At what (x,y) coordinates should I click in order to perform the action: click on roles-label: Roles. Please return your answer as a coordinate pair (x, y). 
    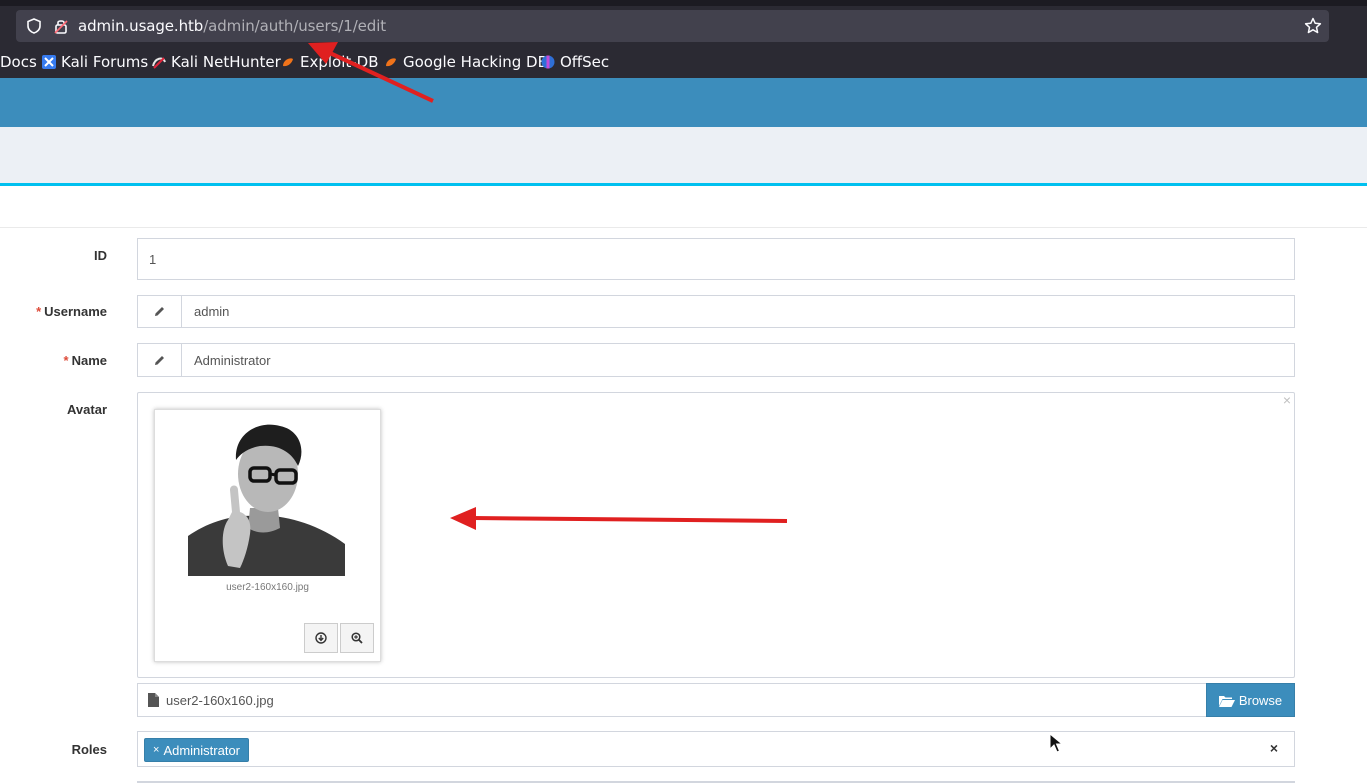
    Looking at the image, I should click on (89, 749).